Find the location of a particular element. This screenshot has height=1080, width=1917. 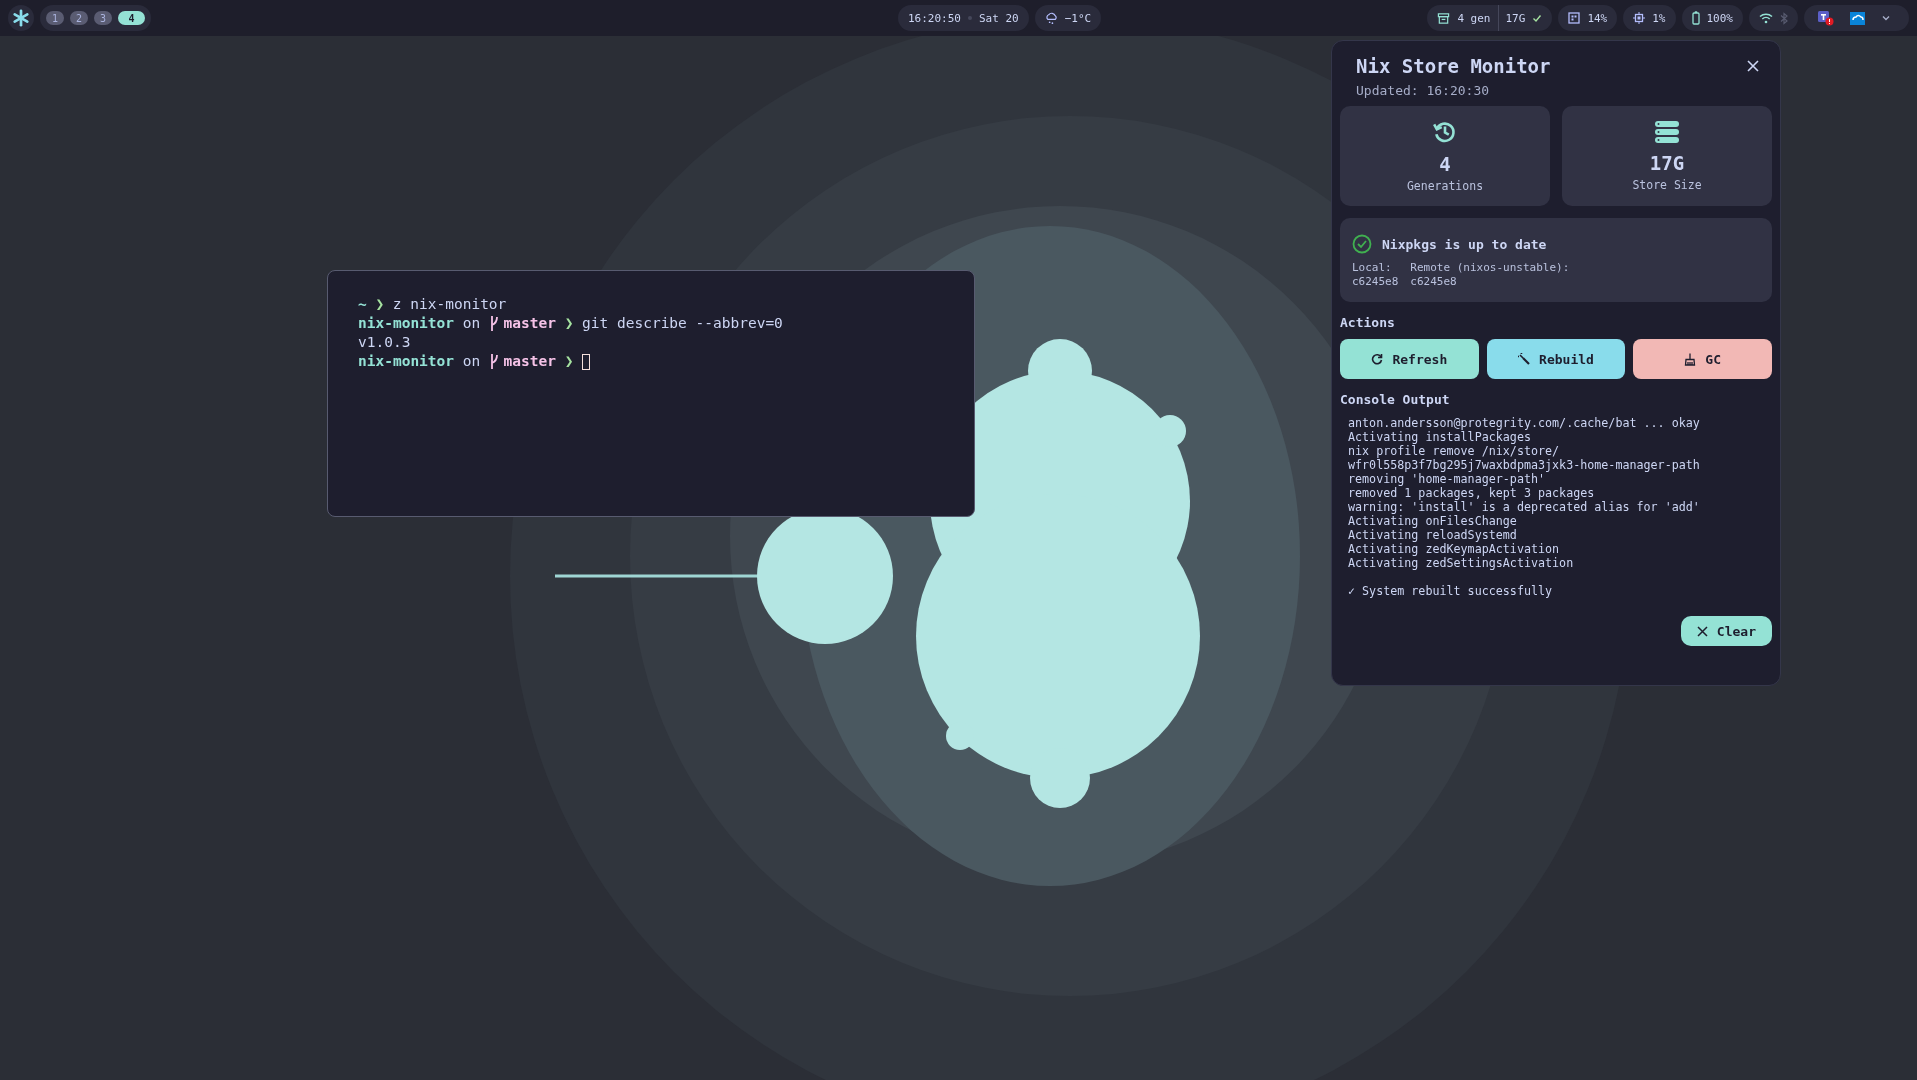

launcher-button is located at coordinates (21, 18).